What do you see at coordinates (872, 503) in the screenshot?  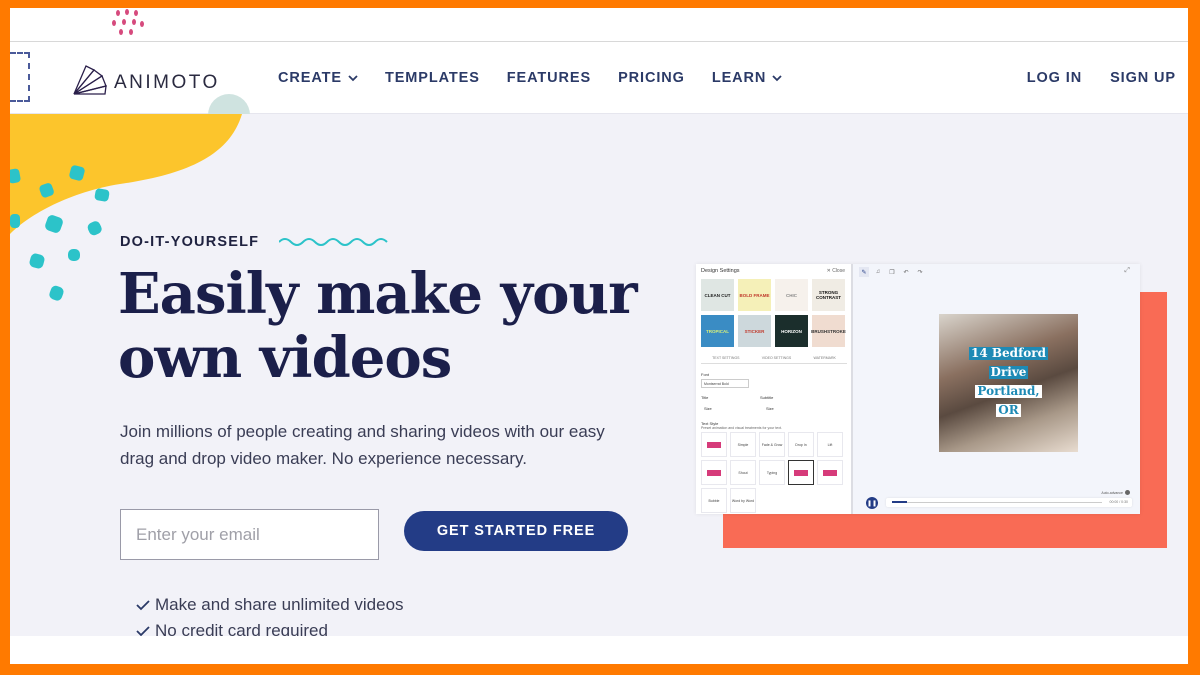 I see `pause-button: ❚❚` at bounding box center [872, 503].